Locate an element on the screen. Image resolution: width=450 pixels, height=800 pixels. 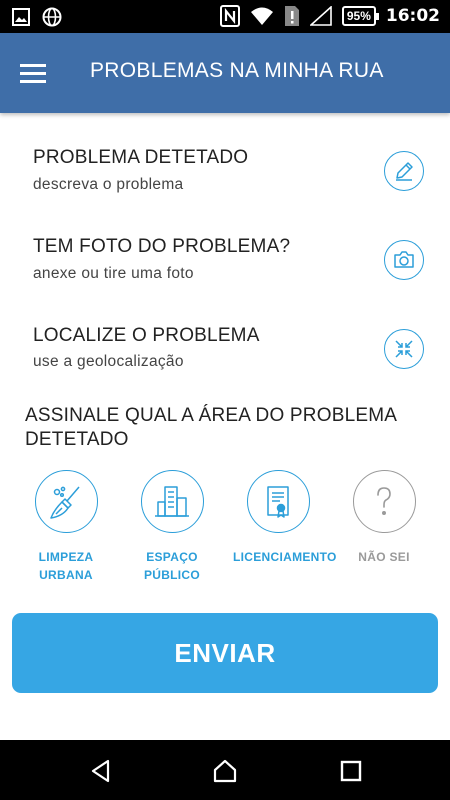
area-label-line: ESPAÇO is located at coordinates (172, 557).